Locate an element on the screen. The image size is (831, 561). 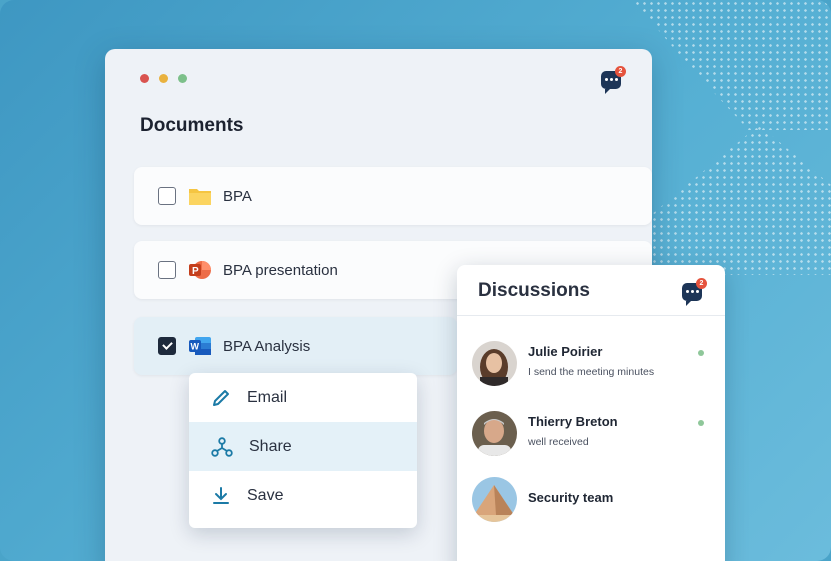
menu-item-save: Save is located at coordinates (303, 495).